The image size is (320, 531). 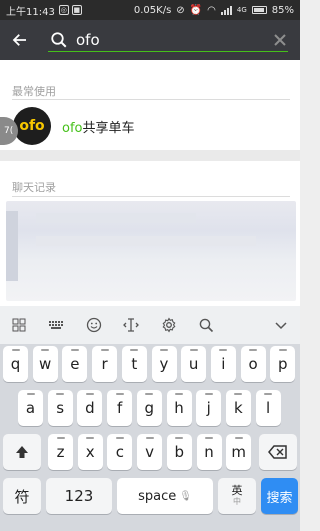 I want to click on key-row-3: zxcvbnm, so click(x=150, y=454).